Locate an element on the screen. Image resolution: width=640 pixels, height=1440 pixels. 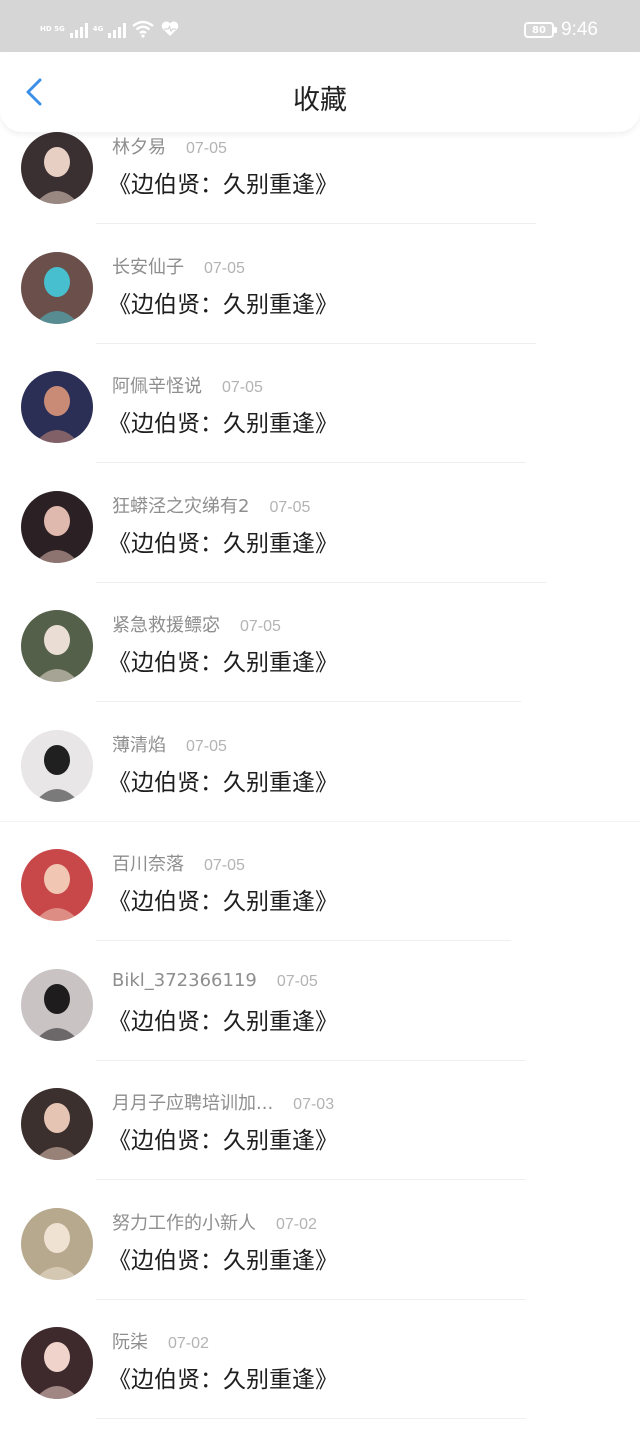
header: 收藏 is located at coordinates (320, 92).